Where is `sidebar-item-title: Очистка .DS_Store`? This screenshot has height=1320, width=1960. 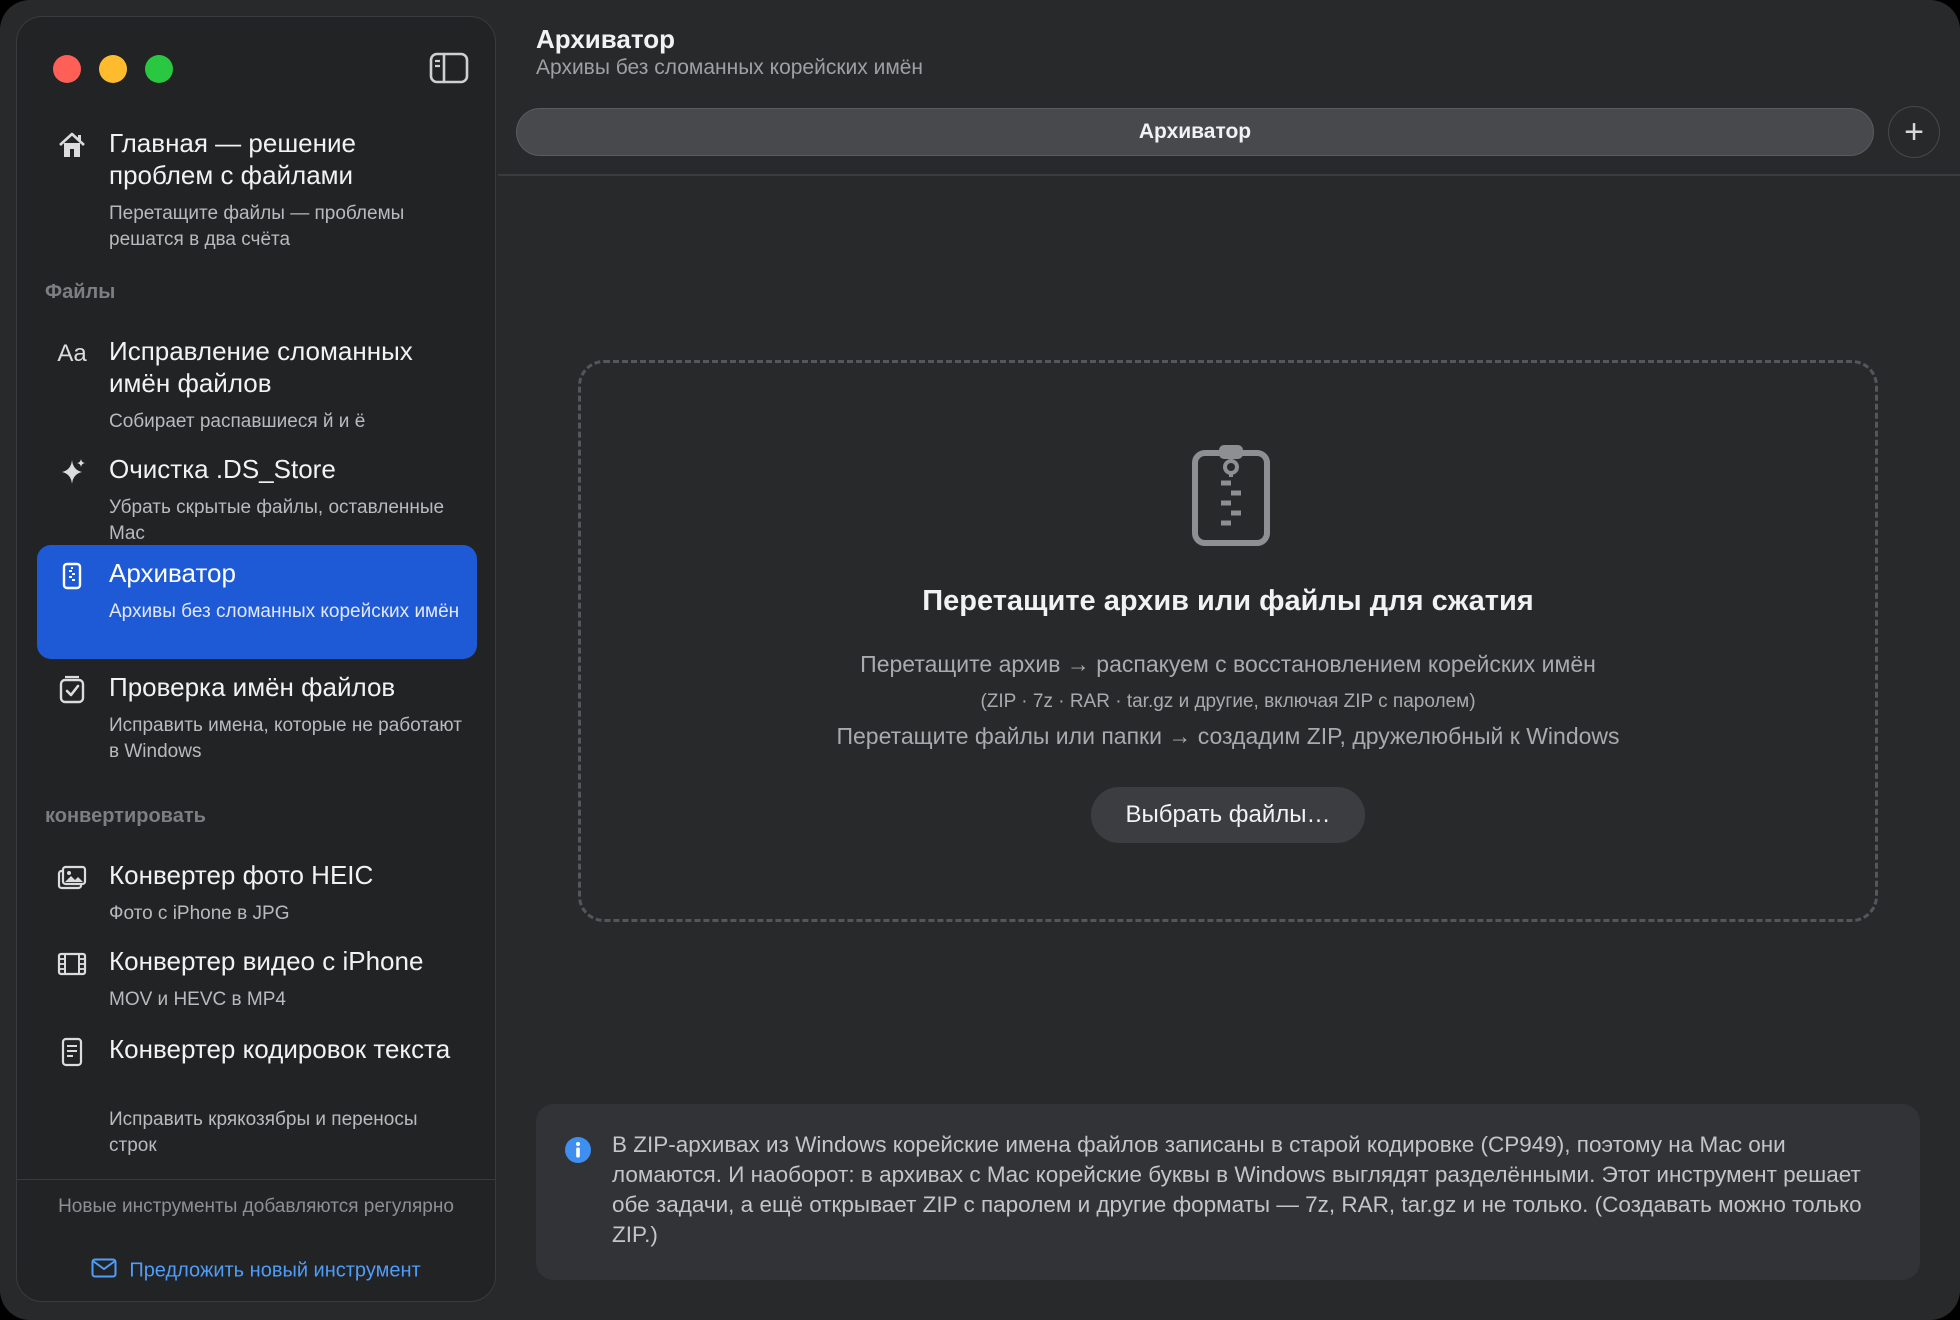
sidebar-item-title: Очистка .DS_Store is located at coordinates (222, 469).